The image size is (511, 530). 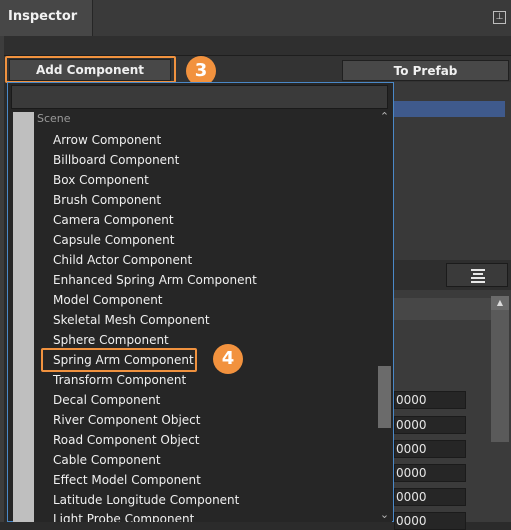 I want to click on list-item: Latitude Longitude Component, so click(x=146, y=500).